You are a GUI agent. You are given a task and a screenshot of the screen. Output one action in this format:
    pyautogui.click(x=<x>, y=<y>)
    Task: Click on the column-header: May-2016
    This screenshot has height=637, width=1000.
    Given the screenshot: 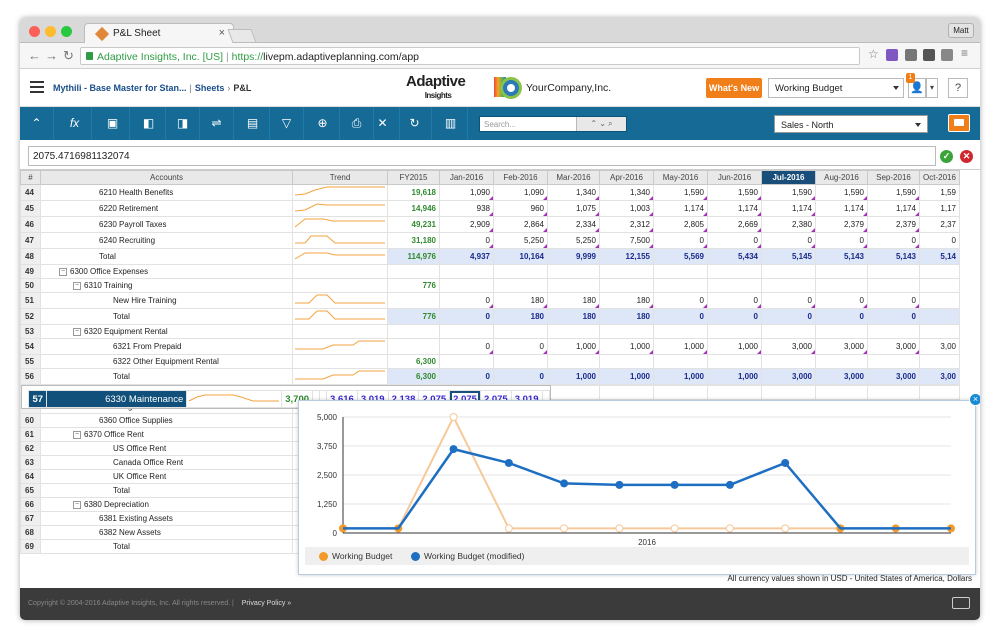 What is the action you would take?
    pyautogui.click(x=680, y=177)
    